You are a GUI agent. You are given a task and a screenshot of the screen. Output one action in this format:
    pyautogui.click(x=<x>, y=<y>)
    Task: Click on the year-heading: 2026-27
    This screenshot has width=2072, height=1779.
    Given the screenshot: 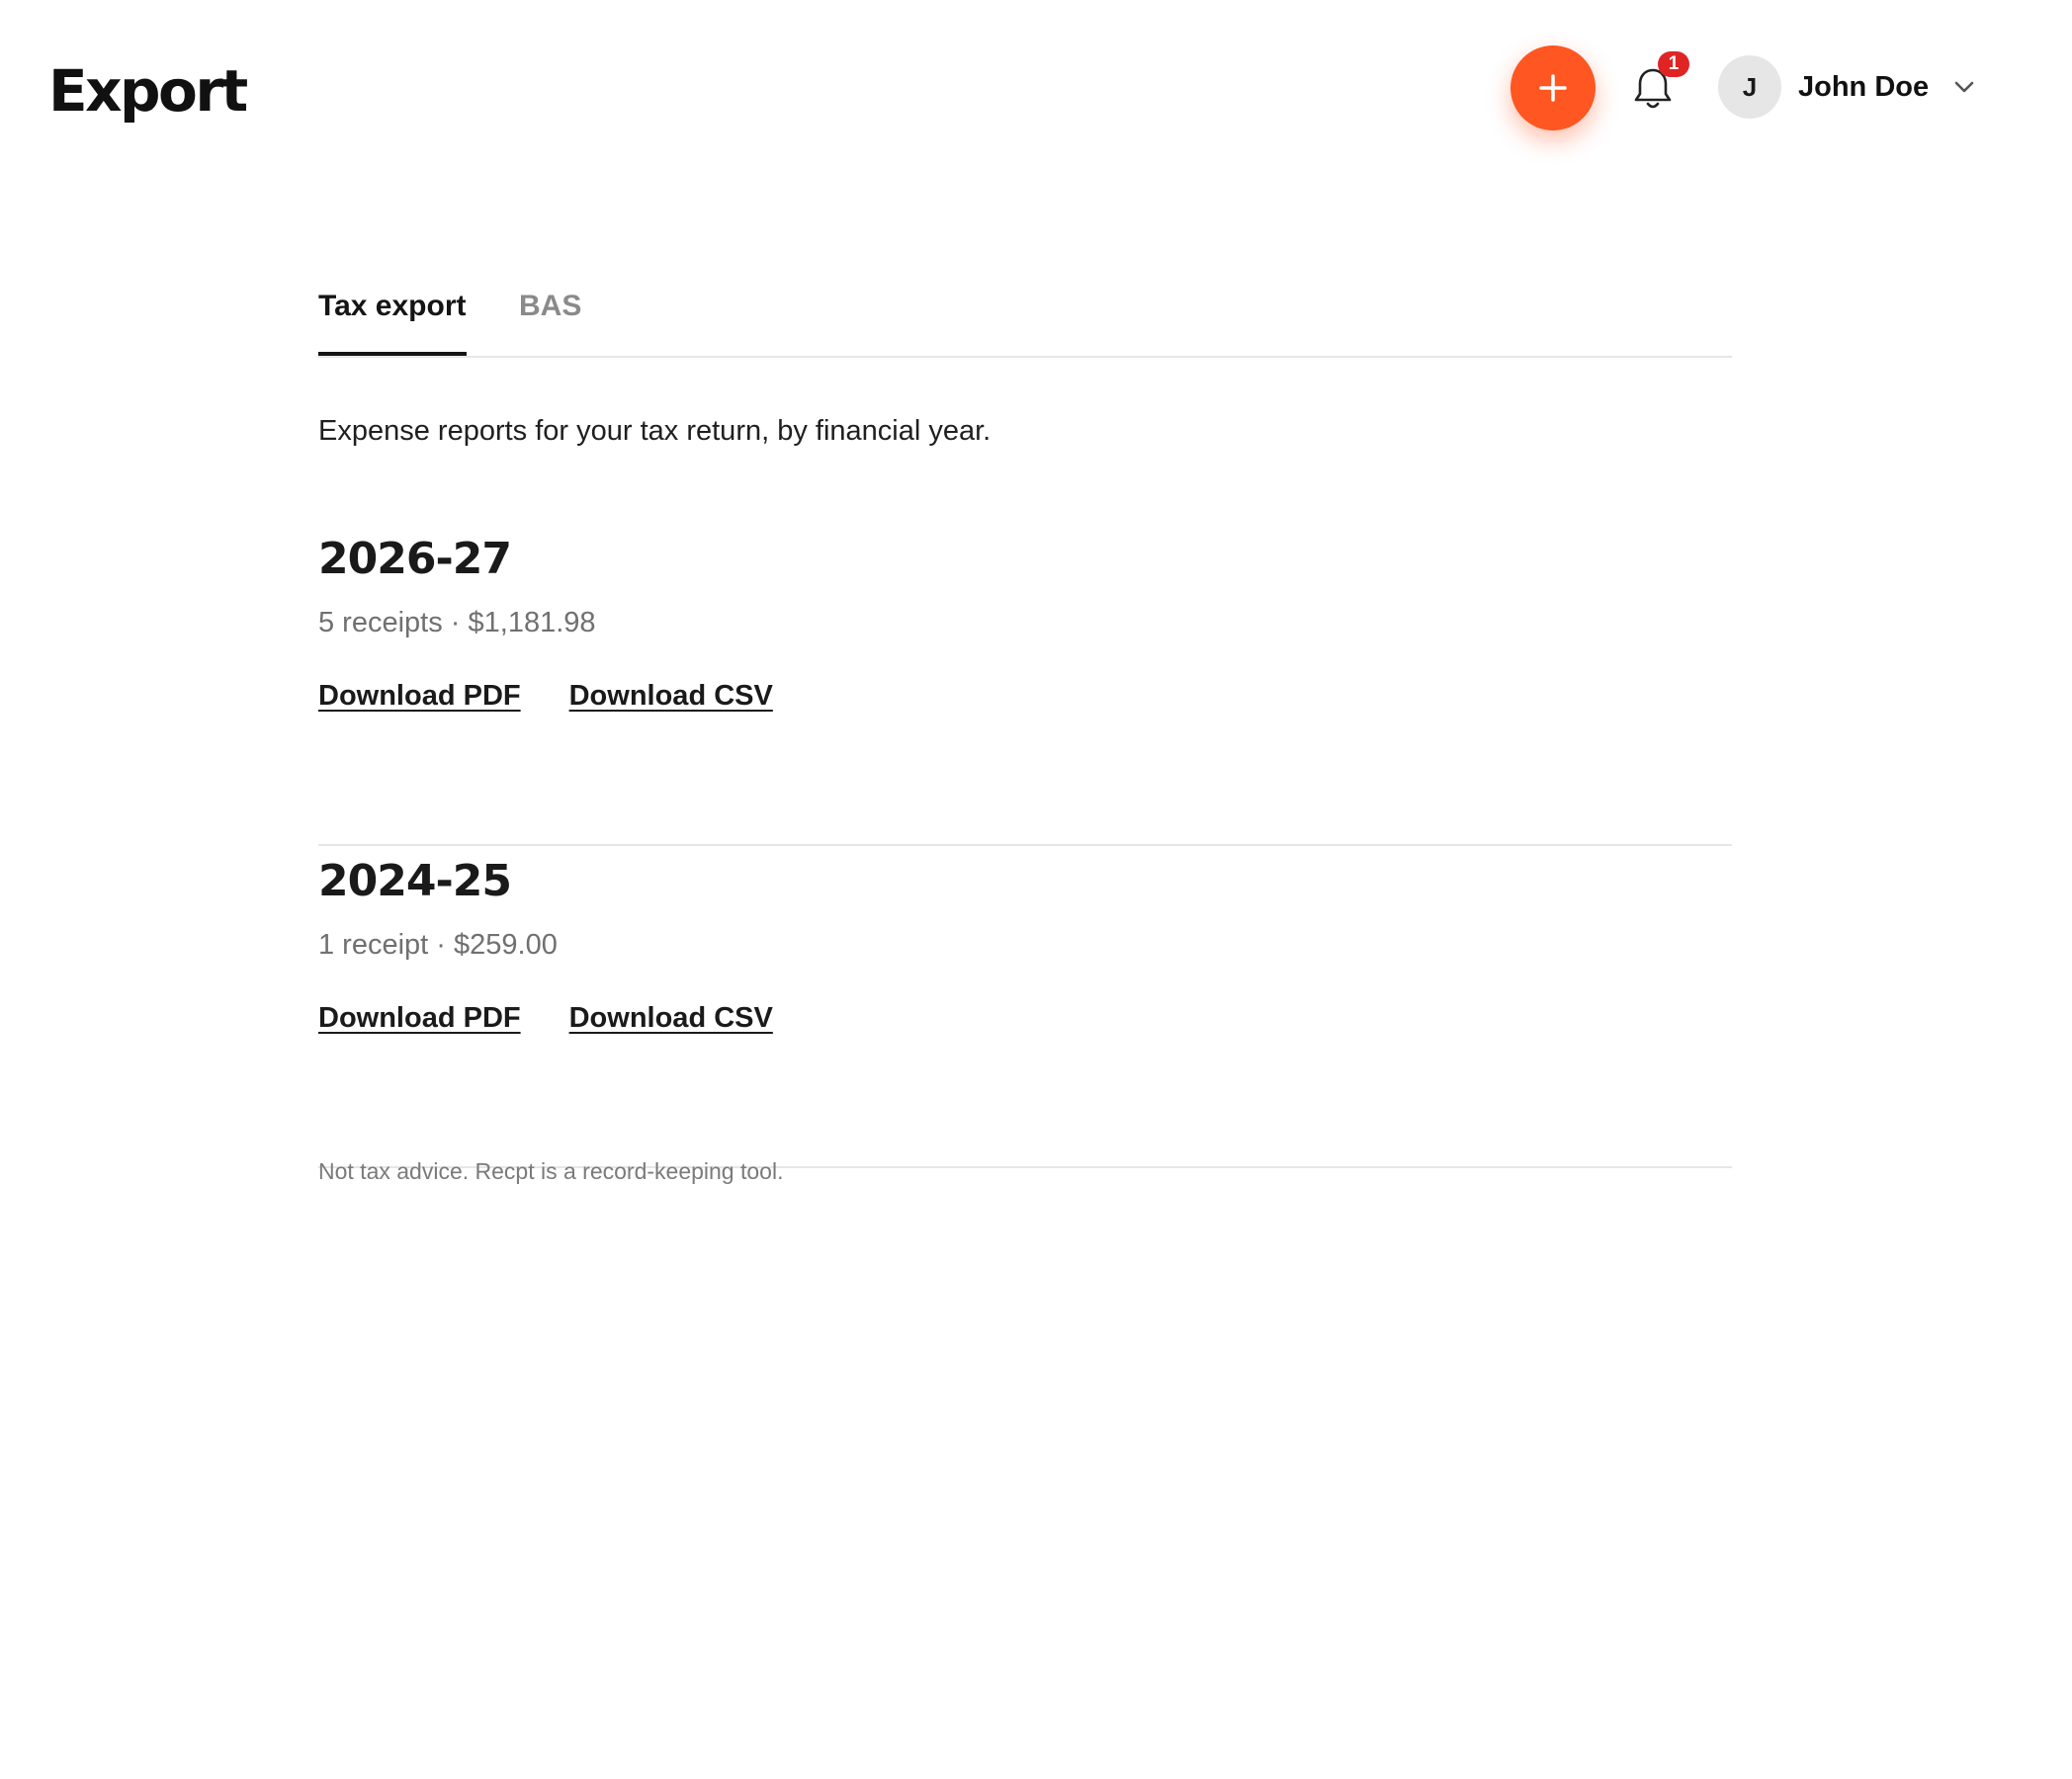 What is the action you would take?
    pyautogui.click(x=415, y=559)
    